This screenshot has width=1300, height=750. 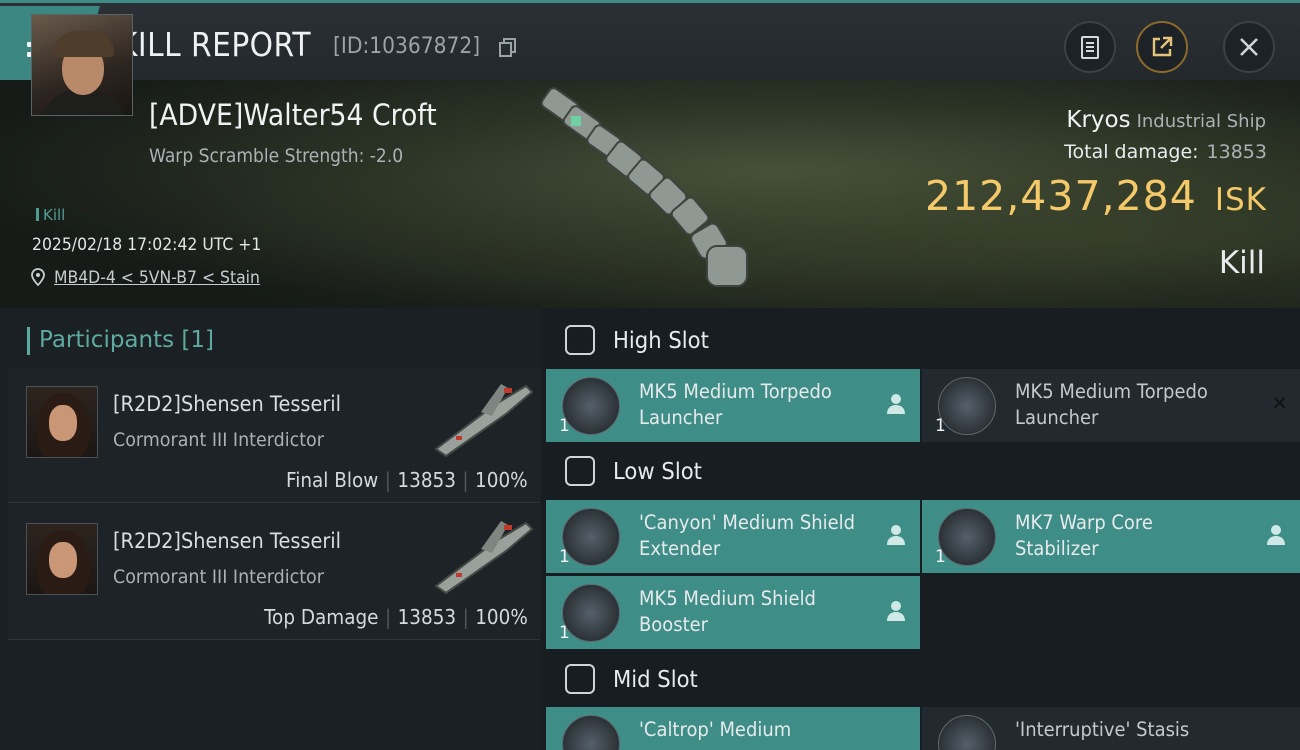 What do you see at coordinates (733, 405) in the screenshot?
I see `module-item: 1 MK5 Medium Torpedo Launcher` at bounding box center [733, 405].